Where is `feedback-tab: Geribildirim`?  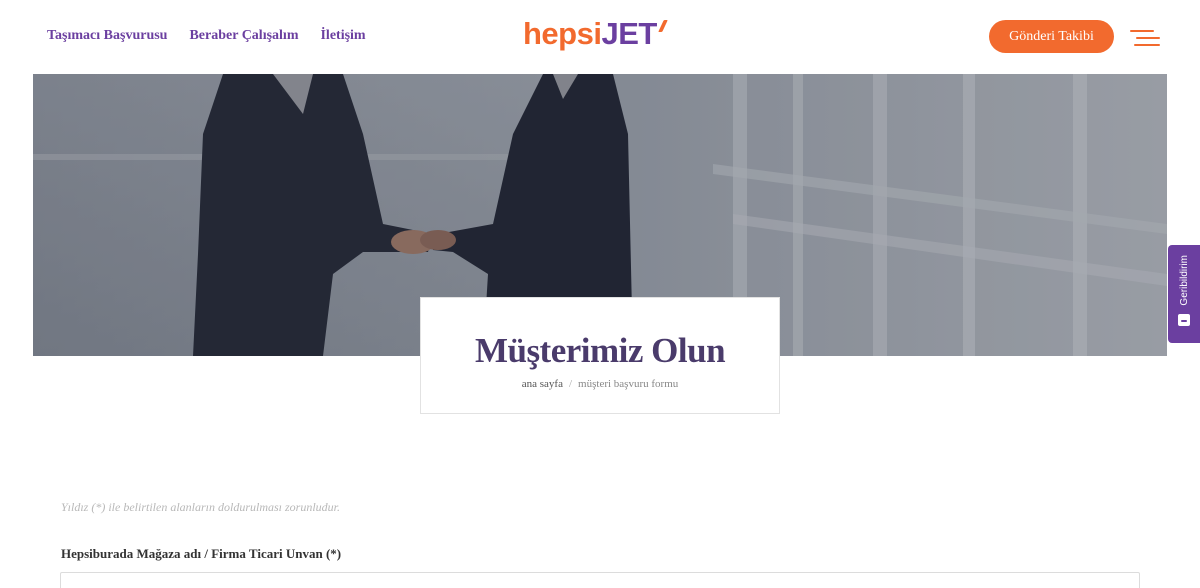 feedback-tab: Geribildirim is located at coordinates (1184, 294).